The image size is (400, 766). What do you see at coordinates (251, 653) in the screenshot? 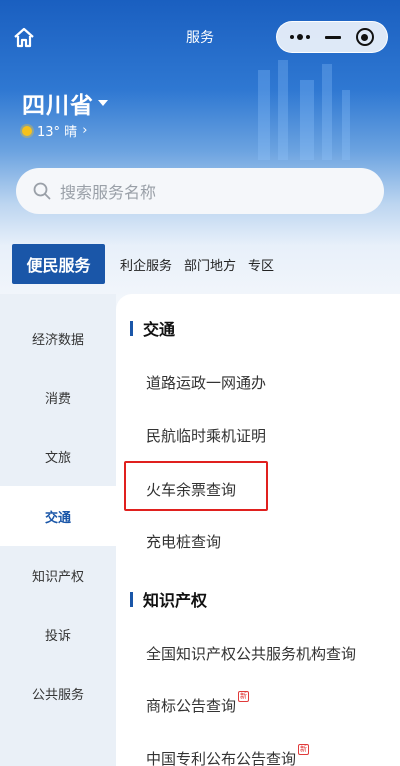
I see `list-item: 全国知识产权公共服务机构查询` at bounding box center [251, 653].